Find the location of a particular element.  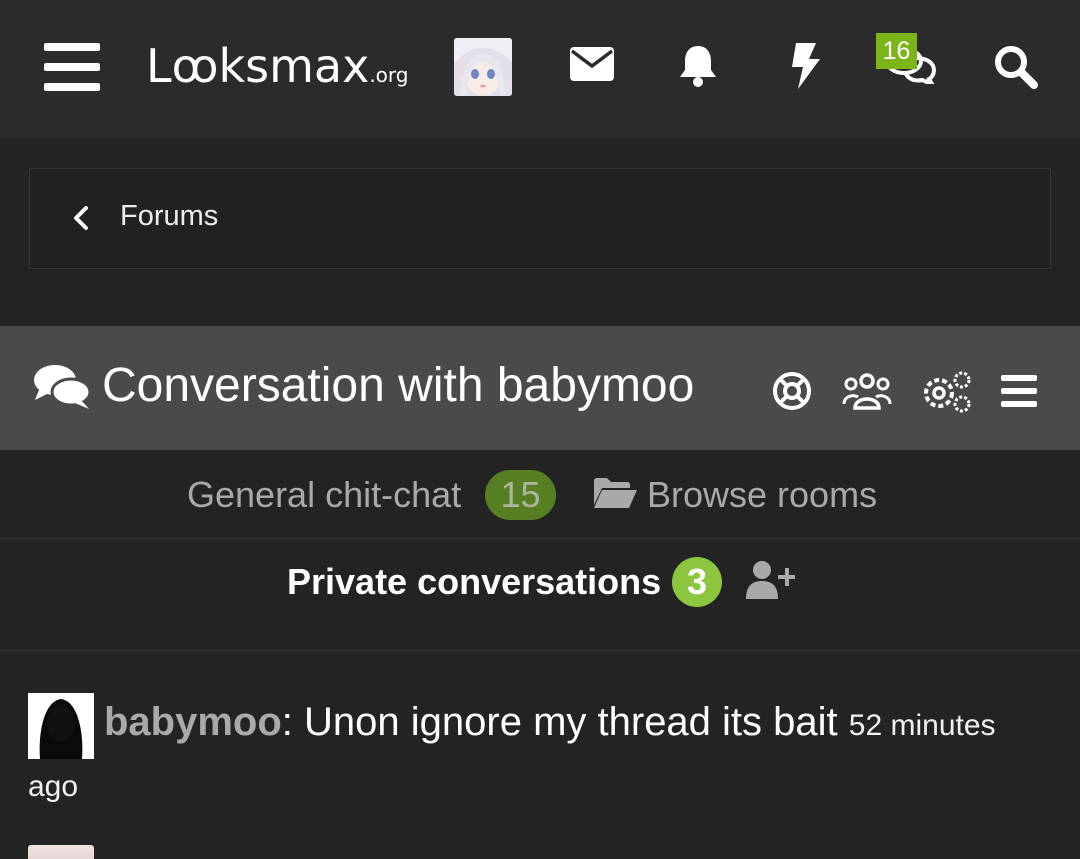

notification-count-badge: 16 is located at coordinates (896, 51).